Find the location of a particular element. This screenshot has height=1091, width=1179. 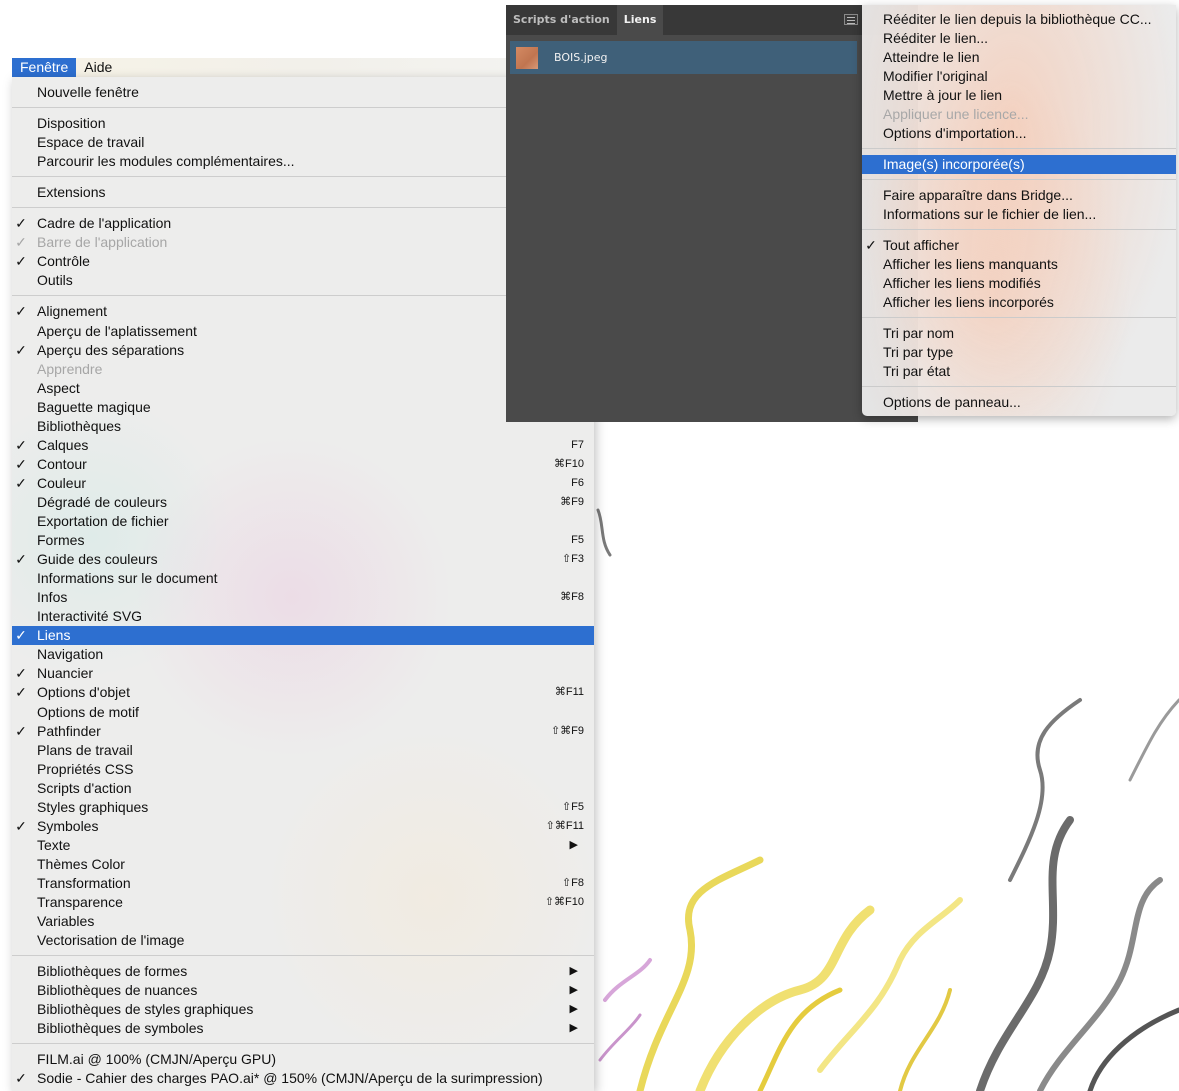

menu-item-label: Pathfinder is located at coordinates (69, 730).